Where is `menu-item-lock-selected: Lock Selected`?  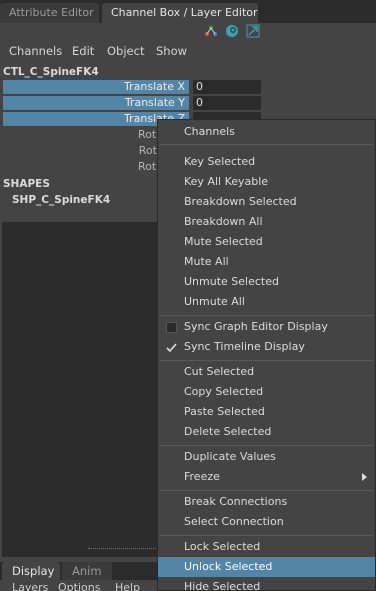 menu-item-lock-selected: Lock Selected is located at coordinates (266, 547).